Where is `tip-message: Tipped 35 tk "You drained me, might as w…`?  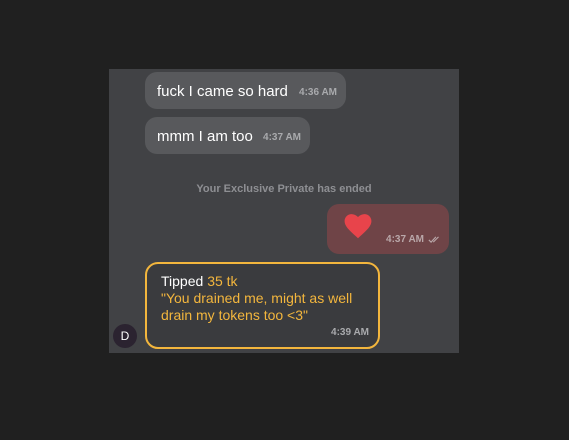
tip-message: Tipped 35 tk "You drained me, might as w… is located at coordinates (262, 305).